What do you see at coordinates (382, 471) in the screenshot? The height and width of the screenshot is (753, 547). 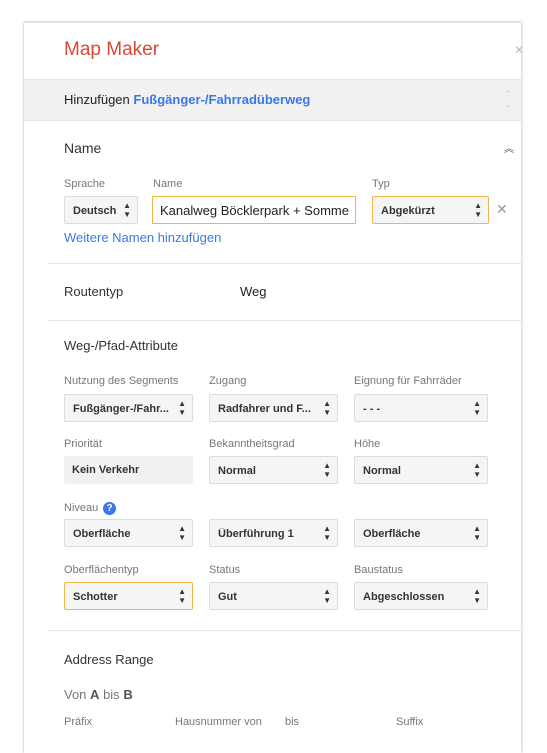 I see `elevation-value: Normal` at bounding box center [382, 471].